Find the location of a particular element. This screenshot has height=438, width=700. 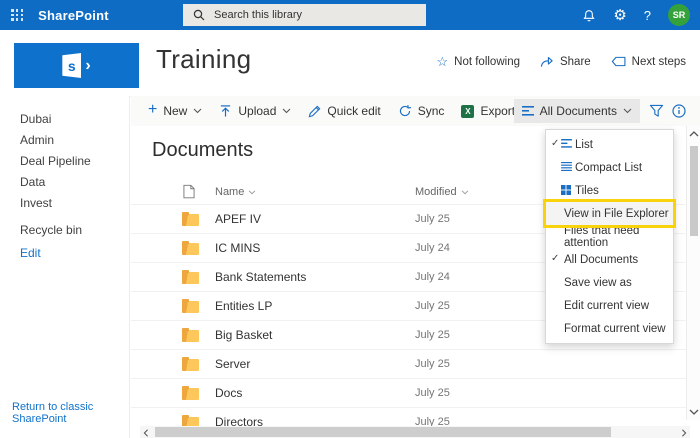

follow-button: ☆ Not following is located at coordinates (478, 61).